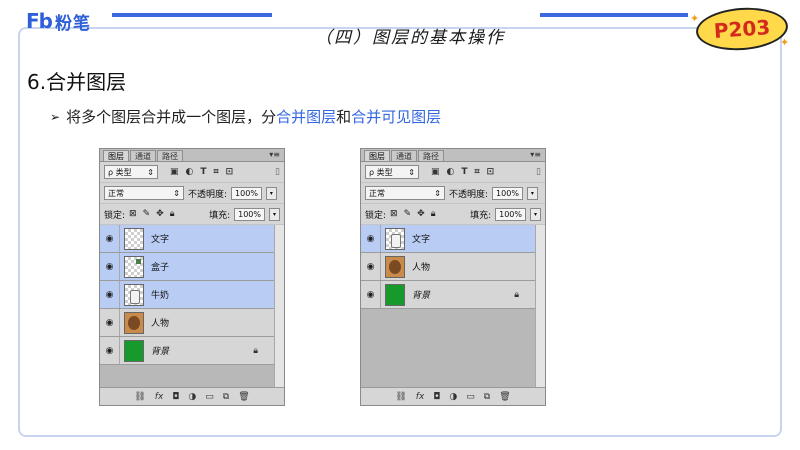 This screenshot has height=450, width=800. I want to click on header: Fb 粉笔 （四）图层的基本操作 P203 ✦ ✦, so click(400, 27).